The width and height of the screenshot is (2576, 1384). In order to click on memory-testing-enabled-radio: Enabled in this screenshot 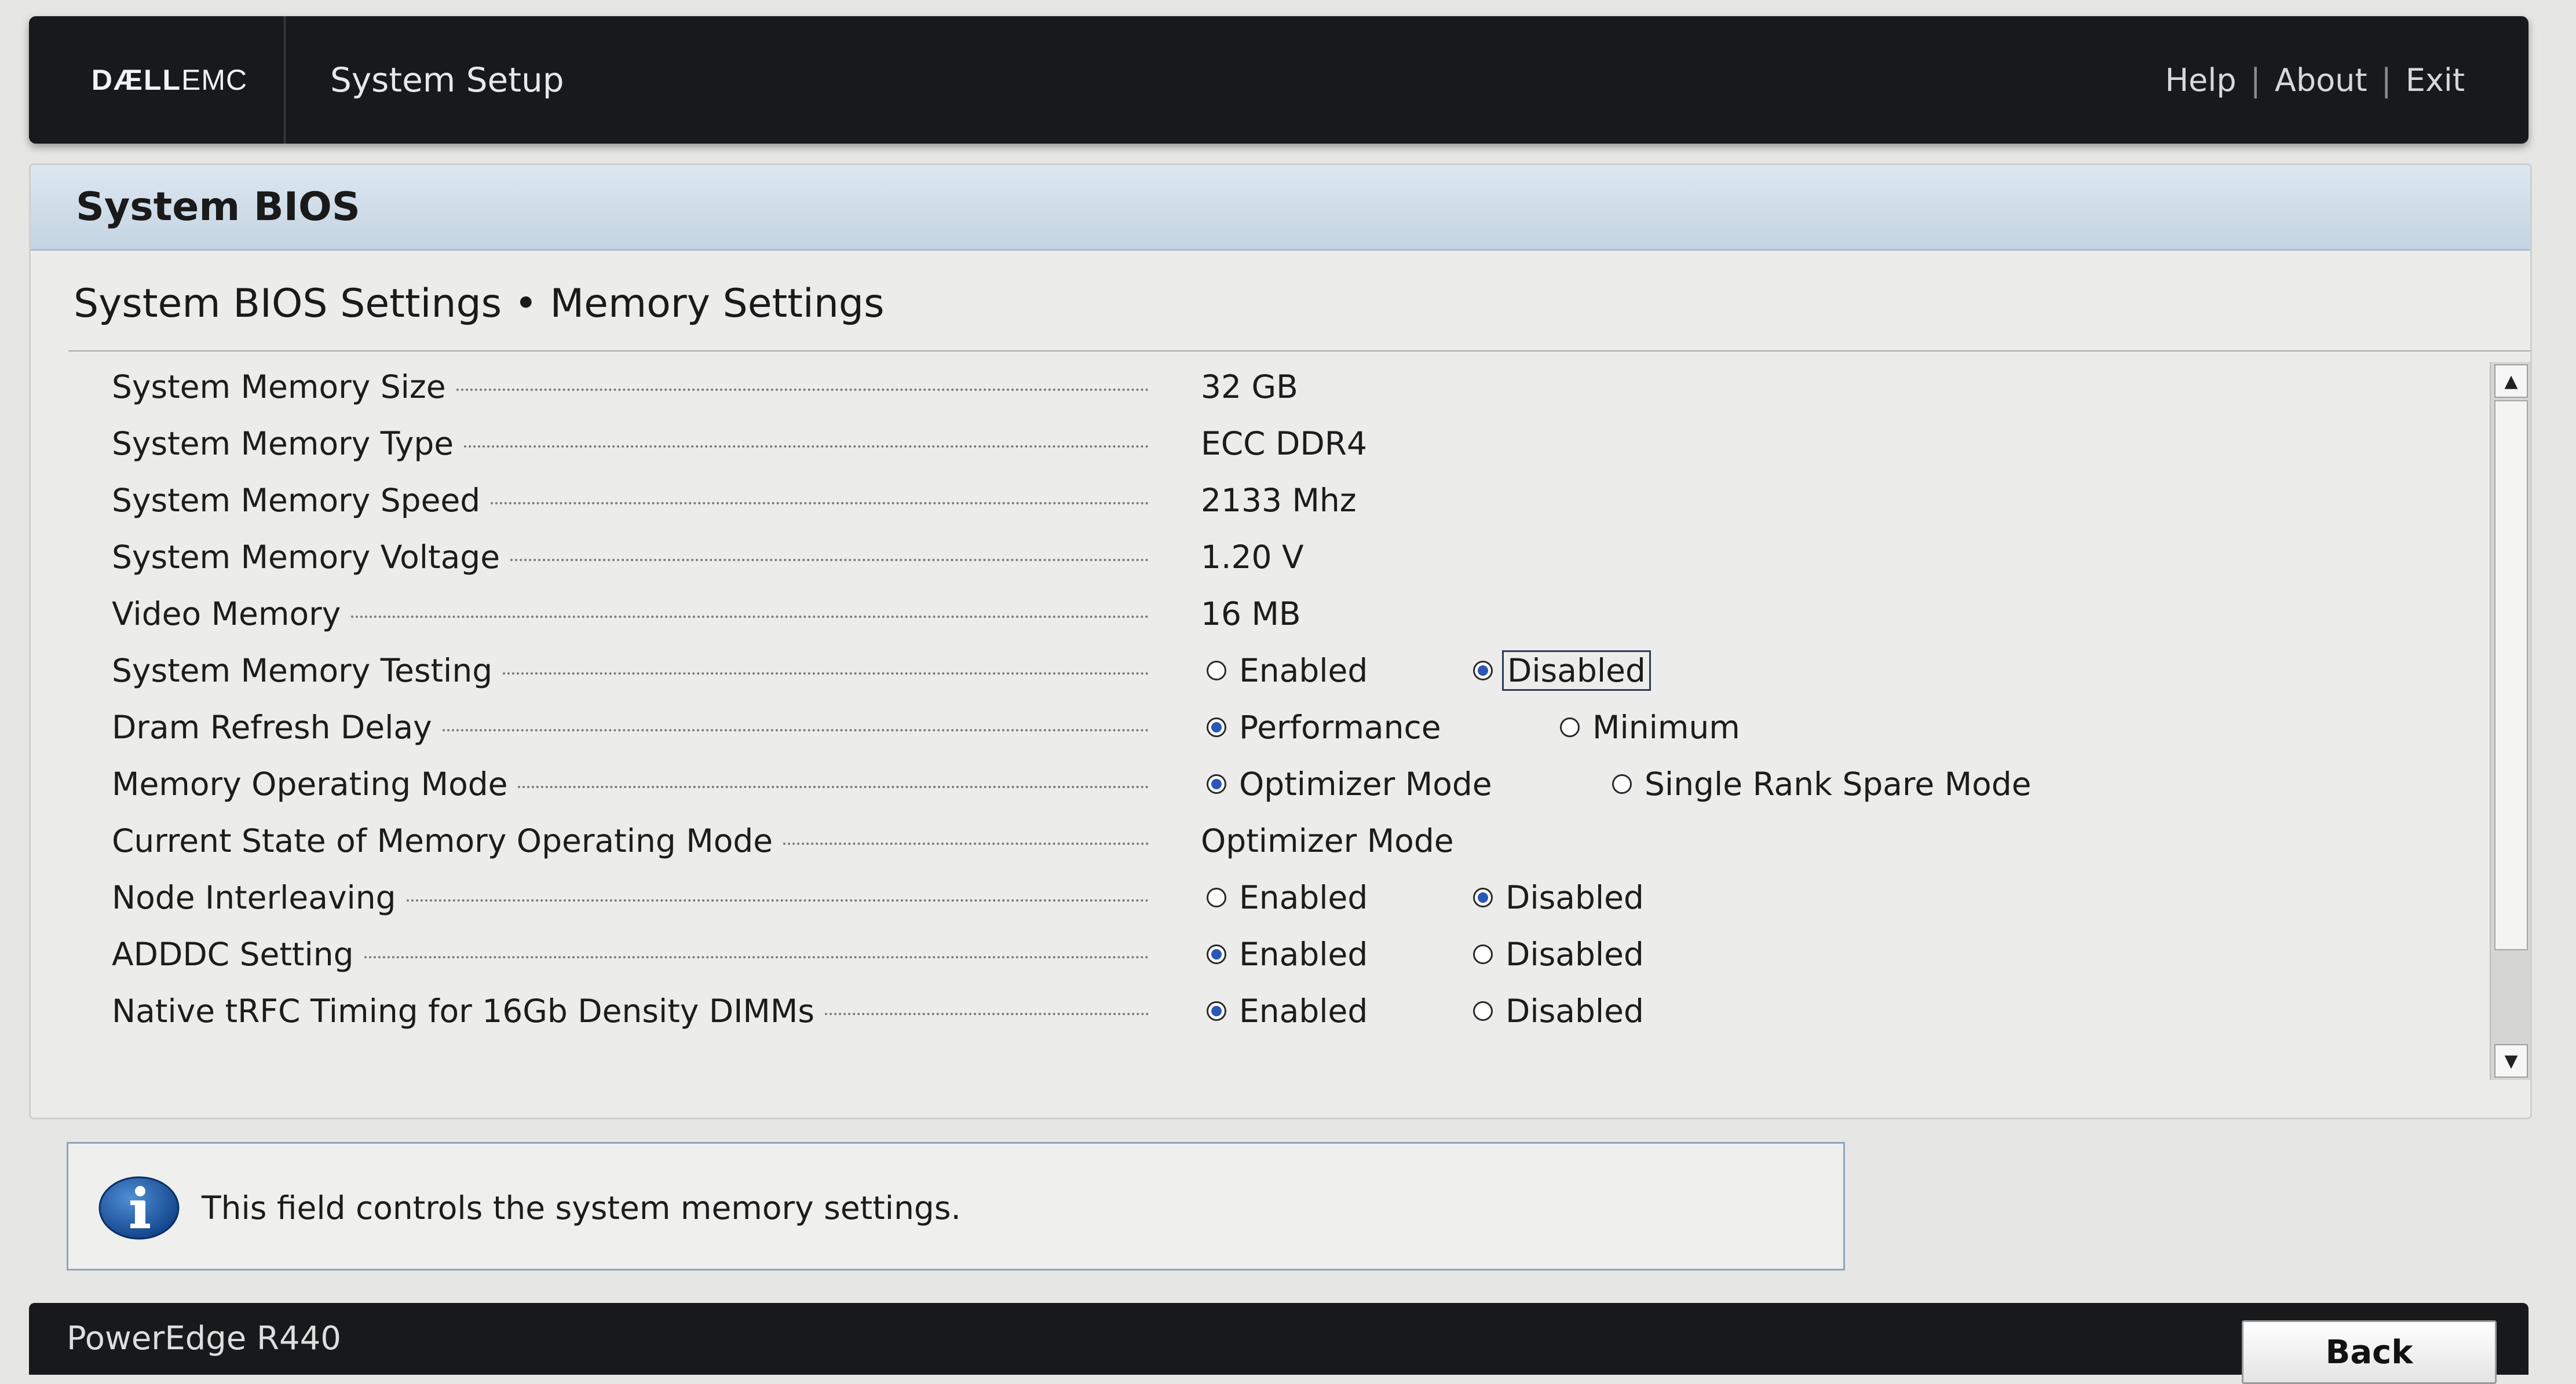, I will do `click(1289, 670)`.